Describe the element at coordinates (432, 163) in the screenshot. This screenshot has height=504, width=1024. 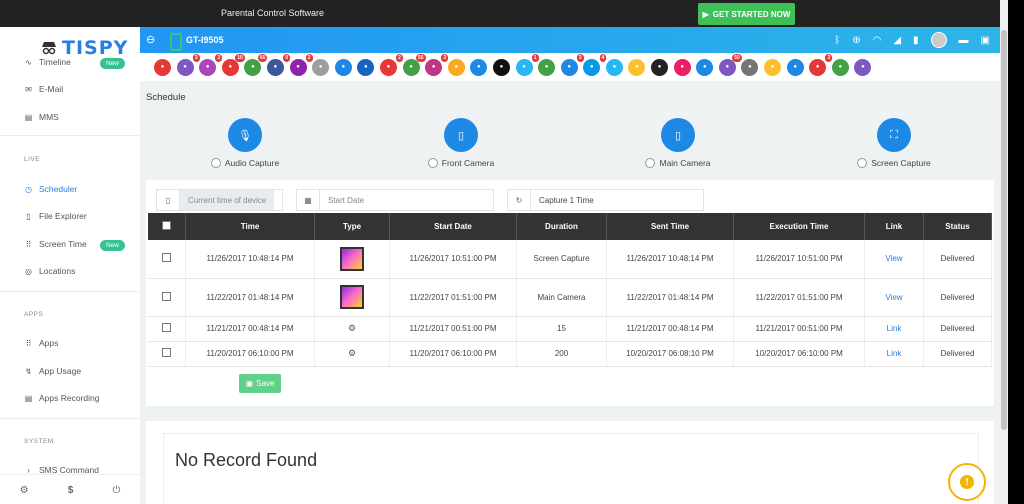
I see `front-camera-radio` at that location.